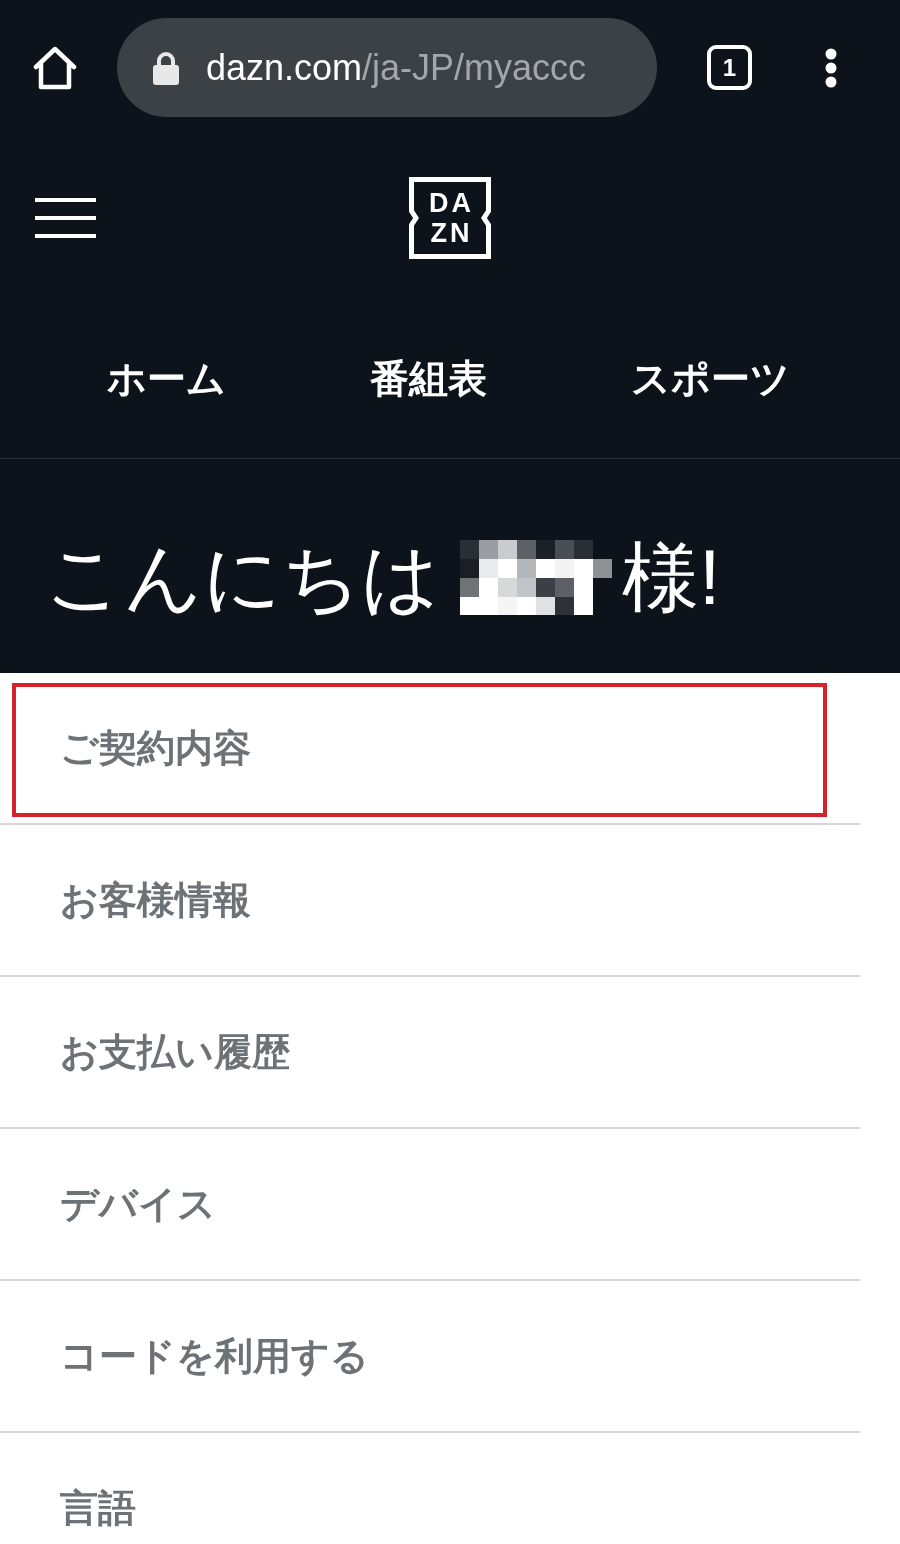 This screenshot has width=900, height=1544. What do you see at coordinates (242, 577) in the screenshot?
I see `greeting-text: こんにちは` at bounding box center [242, 577].